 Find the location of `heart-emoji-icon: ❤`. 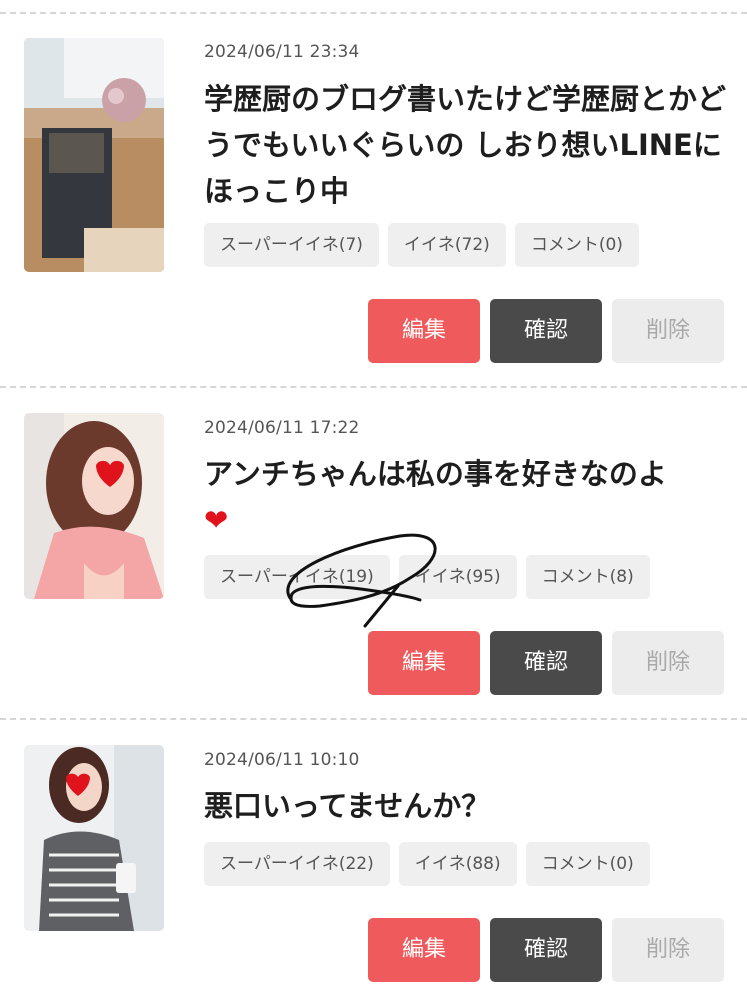

heart-emoji-icon: ❤ is located at coordinates (216, 520).